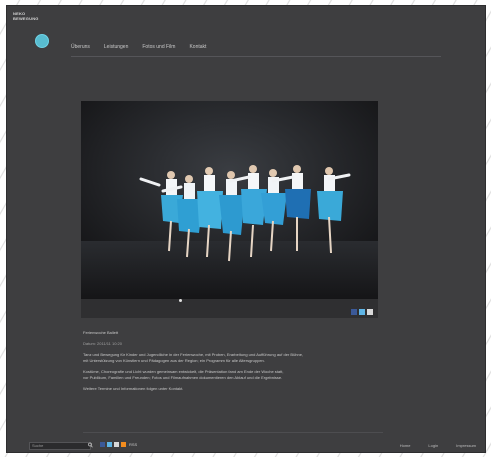 The width and height of the screenshot is (491, 457). Describe the element at coordinates (433, 445) in the screenshot. I see `footer-link-login: Login` at that location.